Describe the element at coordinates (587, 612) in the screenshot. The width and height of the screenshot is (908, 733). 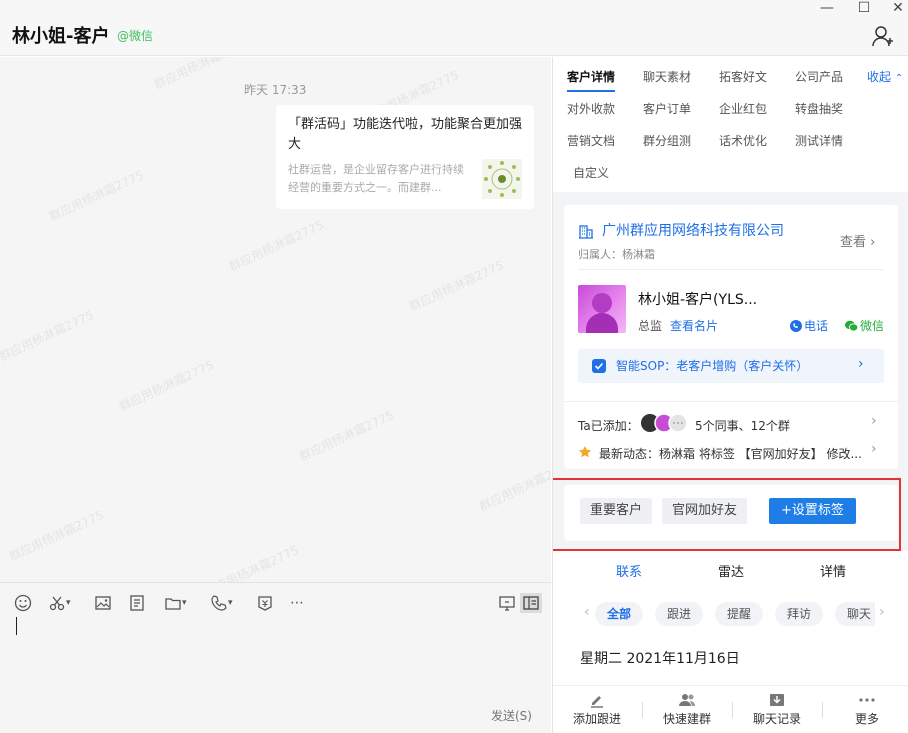
I see `chevron-left-icon: ‹` at that location.